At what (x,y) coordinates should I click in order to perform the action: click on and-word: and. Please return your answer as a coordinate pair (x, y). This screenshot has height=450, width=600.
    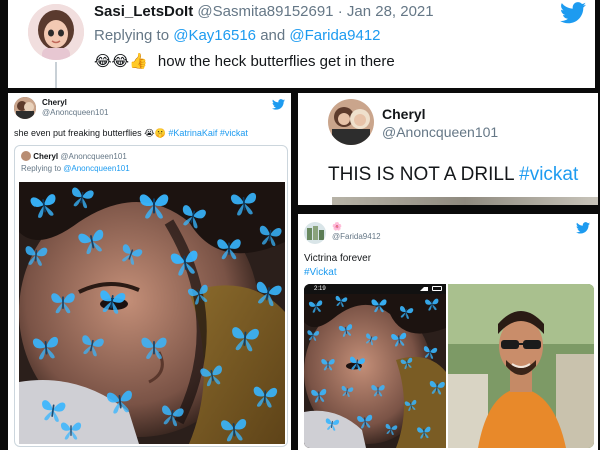
    Looking at the image, I should click on (273, 35).